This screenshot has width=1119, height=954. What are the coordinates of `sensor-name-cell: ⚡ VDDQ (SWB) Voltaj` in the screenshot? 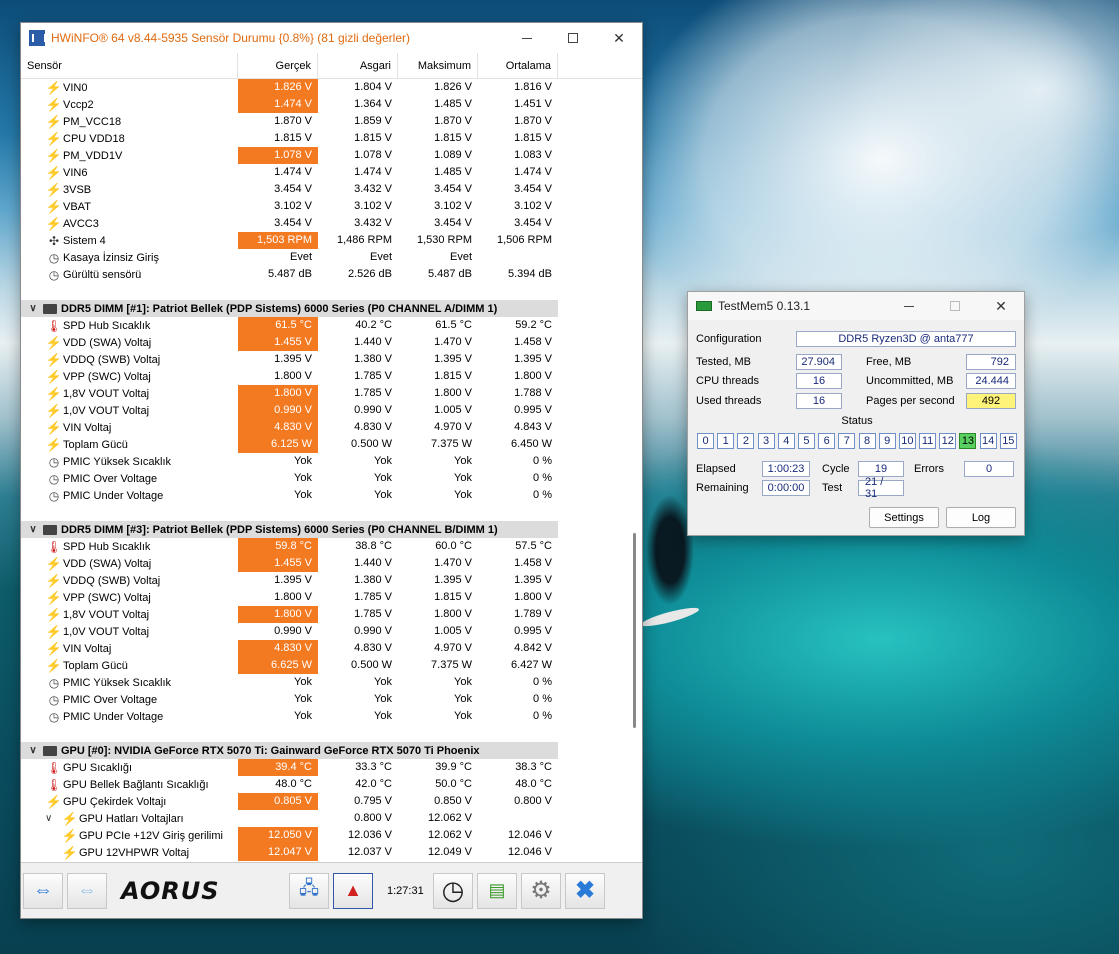 It's located at (129, 360).